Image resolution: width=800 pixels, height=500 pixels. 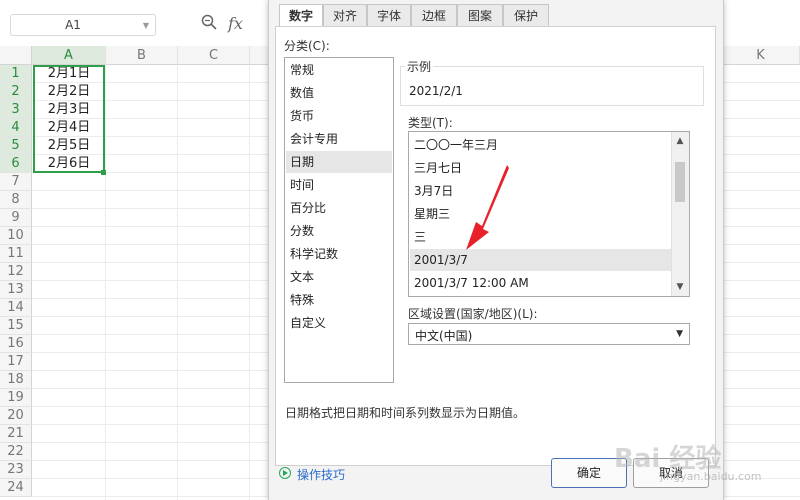 I want to click on annotation-arrow-icon, so click(x=487, y=207).